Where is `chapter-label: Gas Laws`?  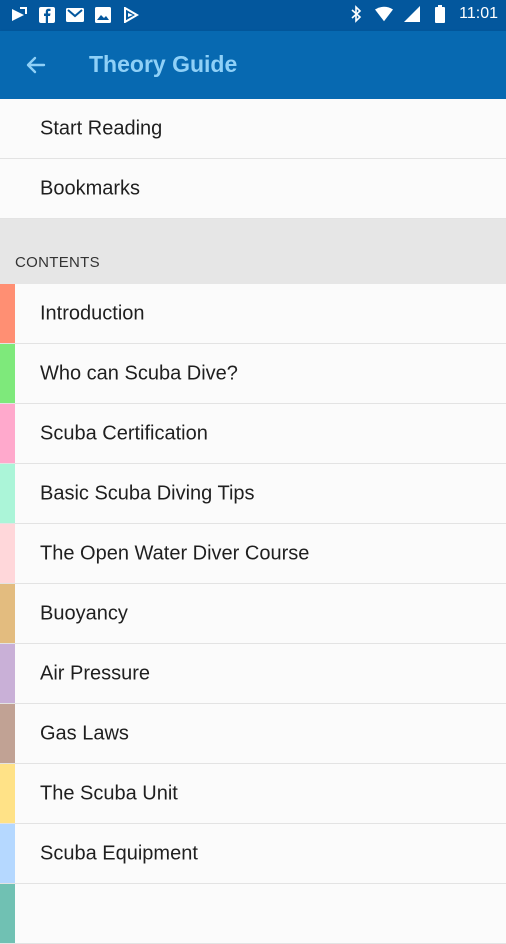
chapter-label: Gas Laws is located at coordinates (84, 733).